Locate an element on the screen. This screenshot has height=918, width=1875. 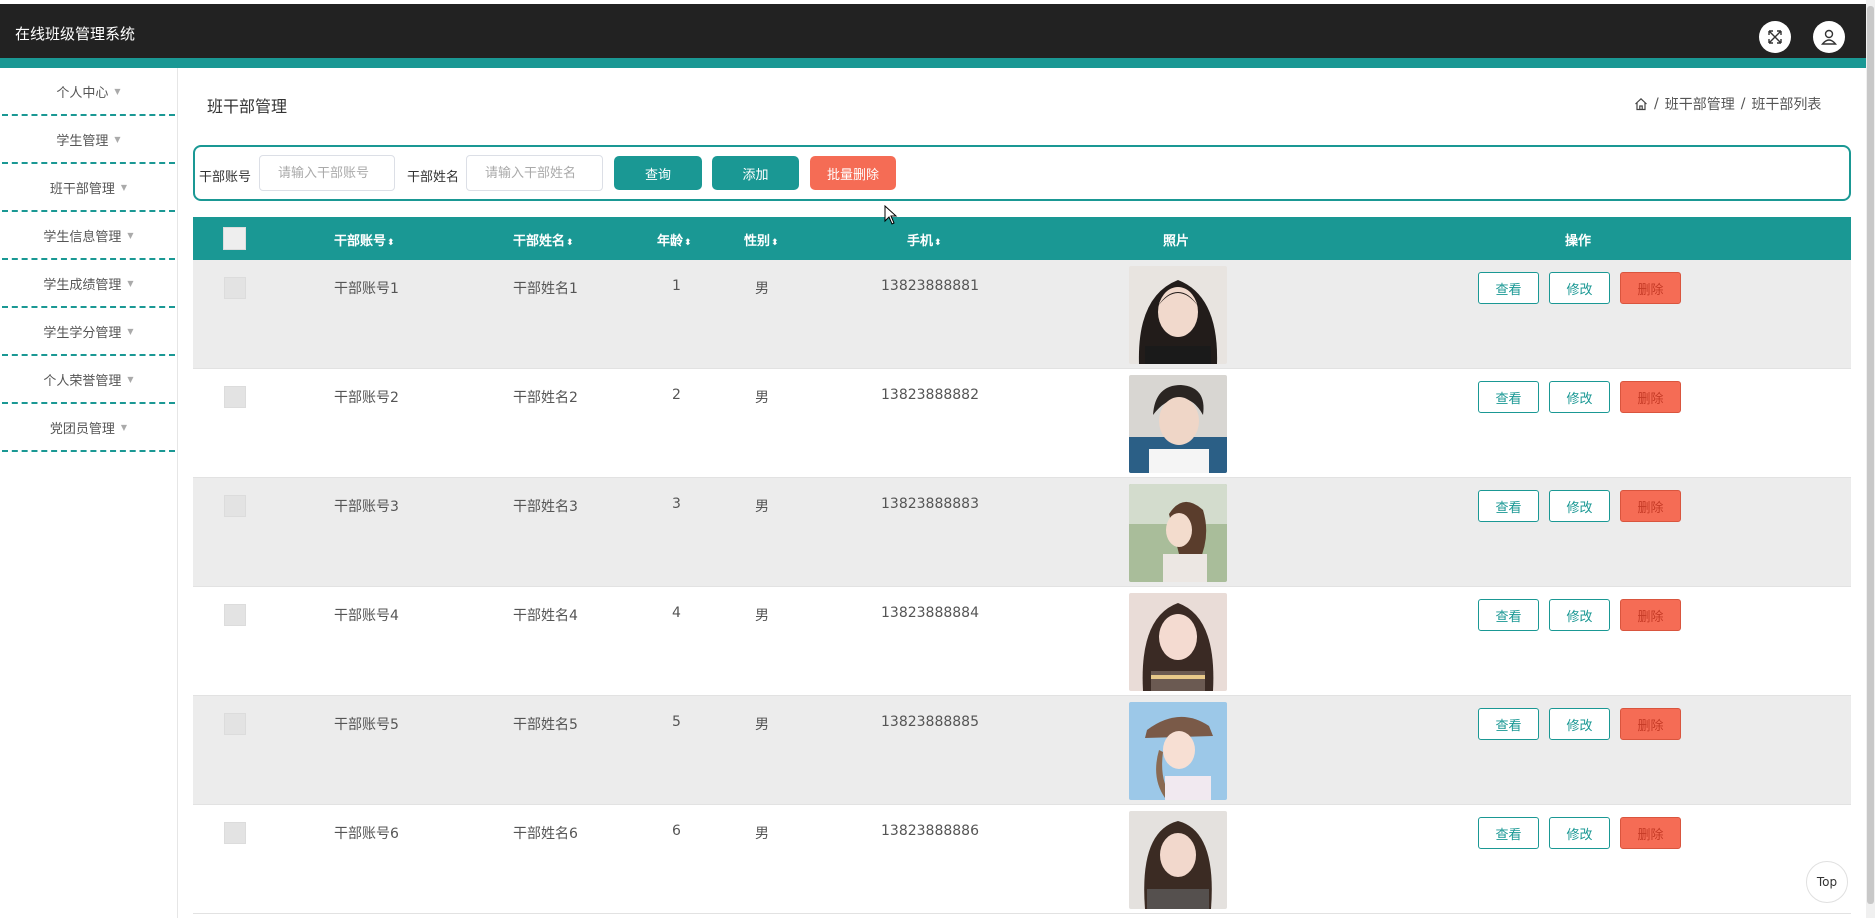
sidebar-item-party-members: 党团员管理 ▼ is located at coordinates (88, 428).